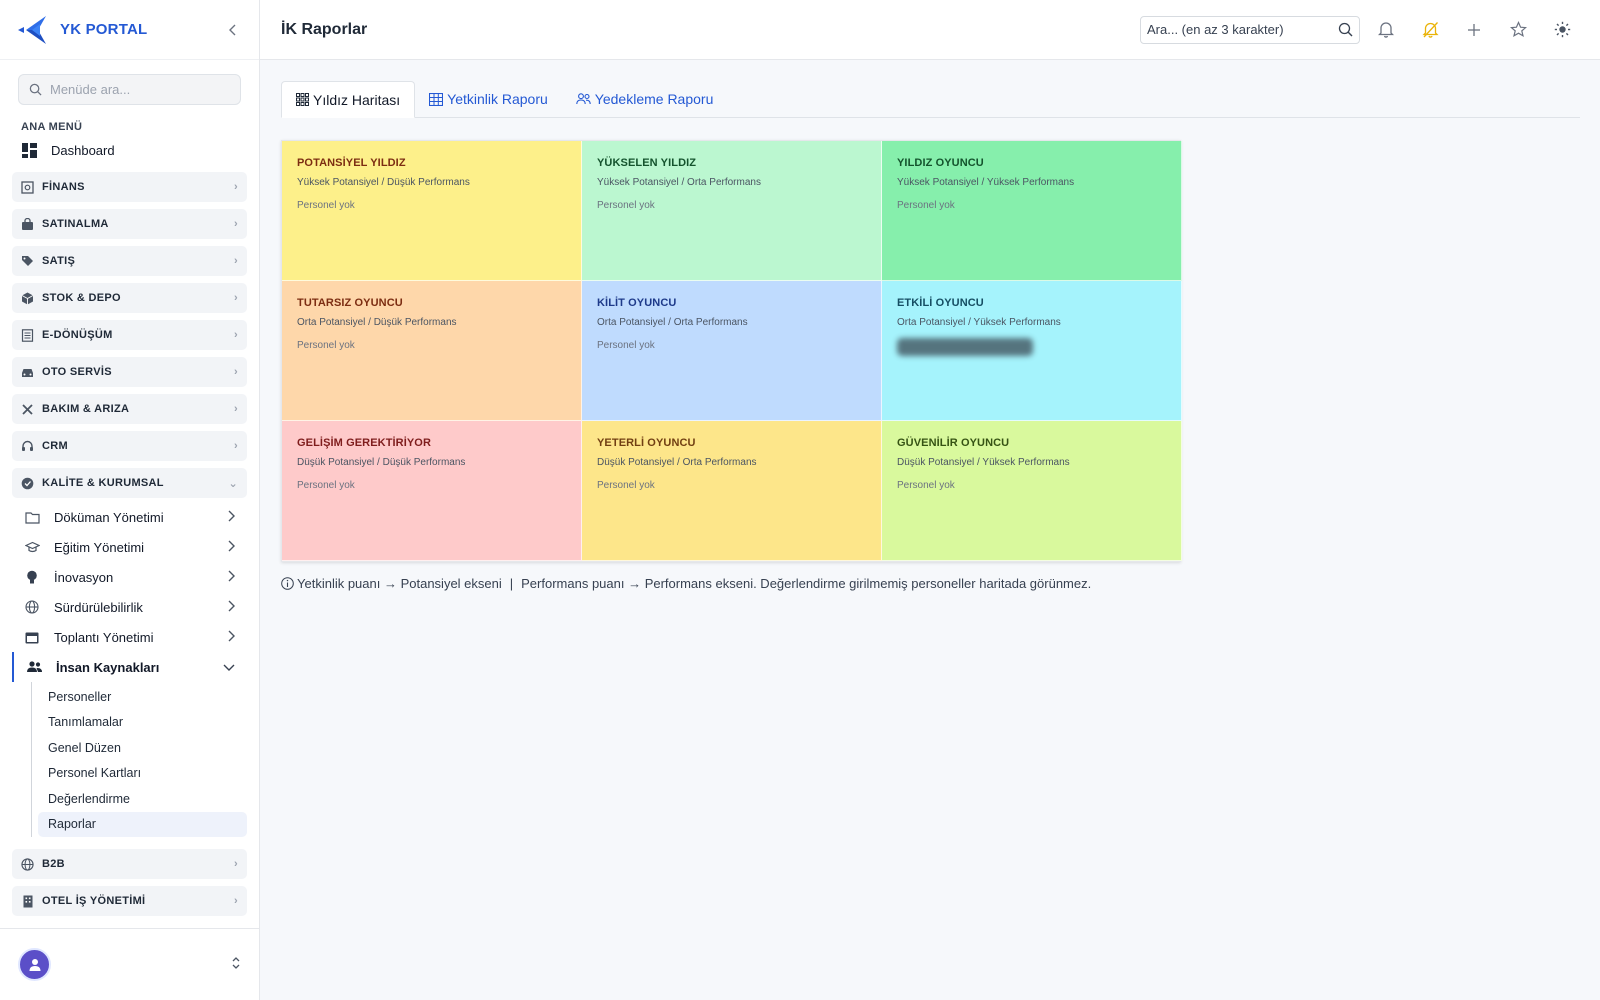 Image resolution: width=1600 pixels, height=1000 pixels. What do you see at coordinates (129, 964) in the screenshot?
I see `user-menu` at bounding box center [129, 964].